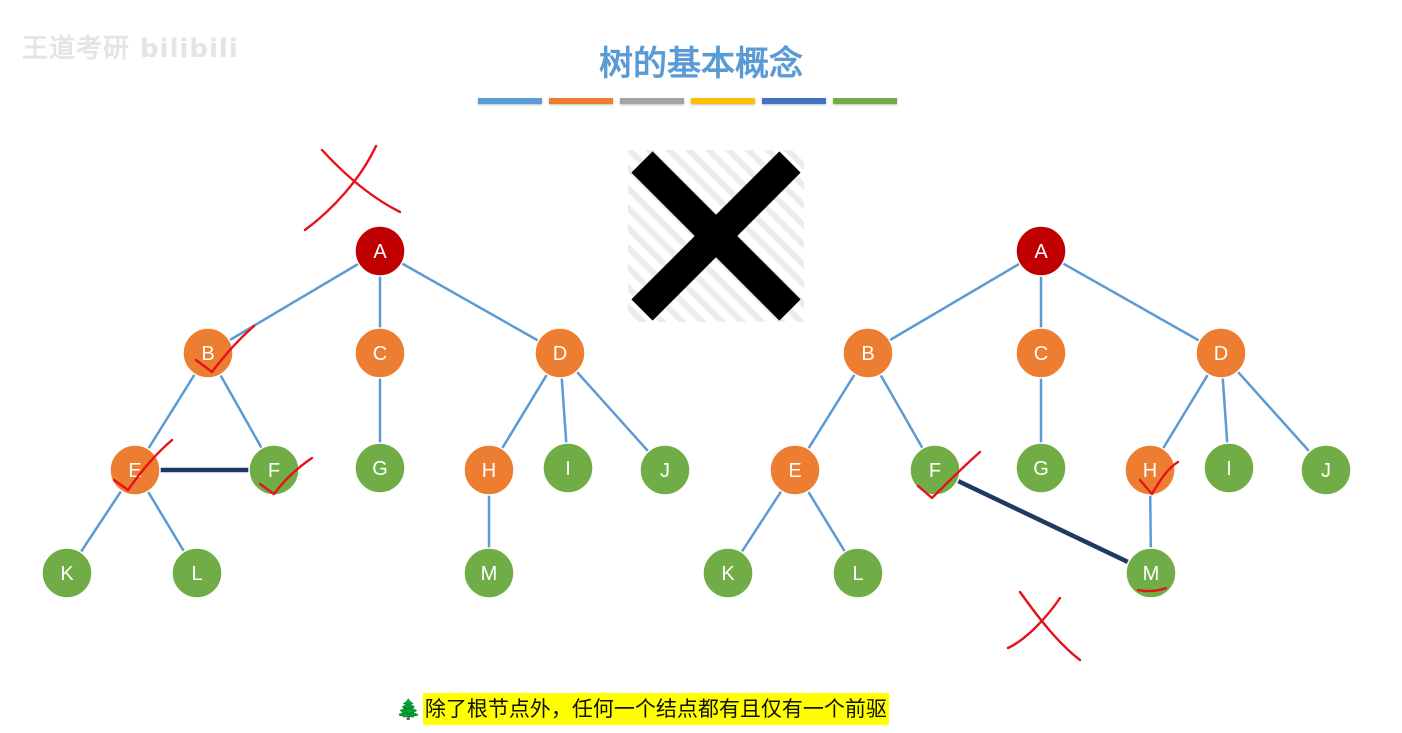  What do you see at coordinates (352, 188) in the screenshot?
I see `cross-mark-top` at bounding box center [352, 188].